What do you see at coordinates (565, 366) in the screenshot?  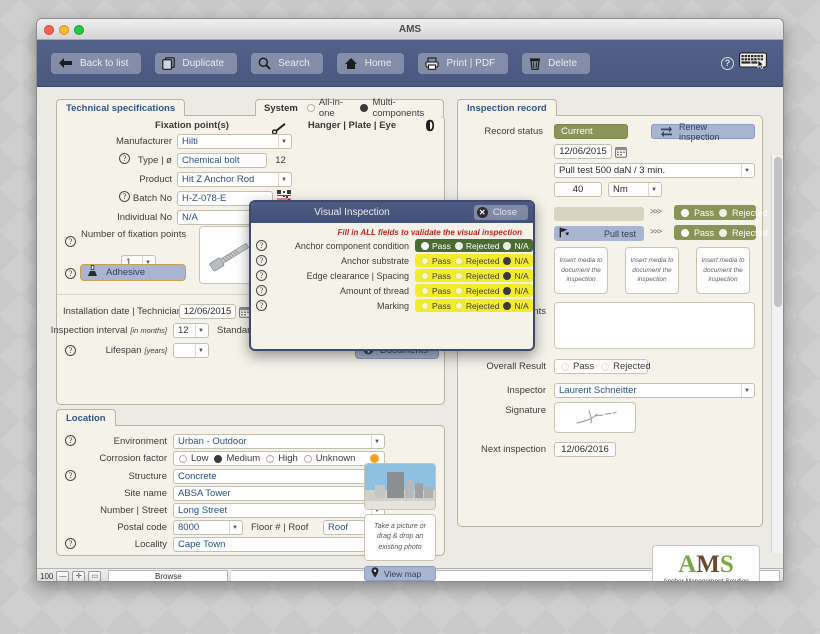 I see `overall-pass-radio` at bounding box center [565, 366].